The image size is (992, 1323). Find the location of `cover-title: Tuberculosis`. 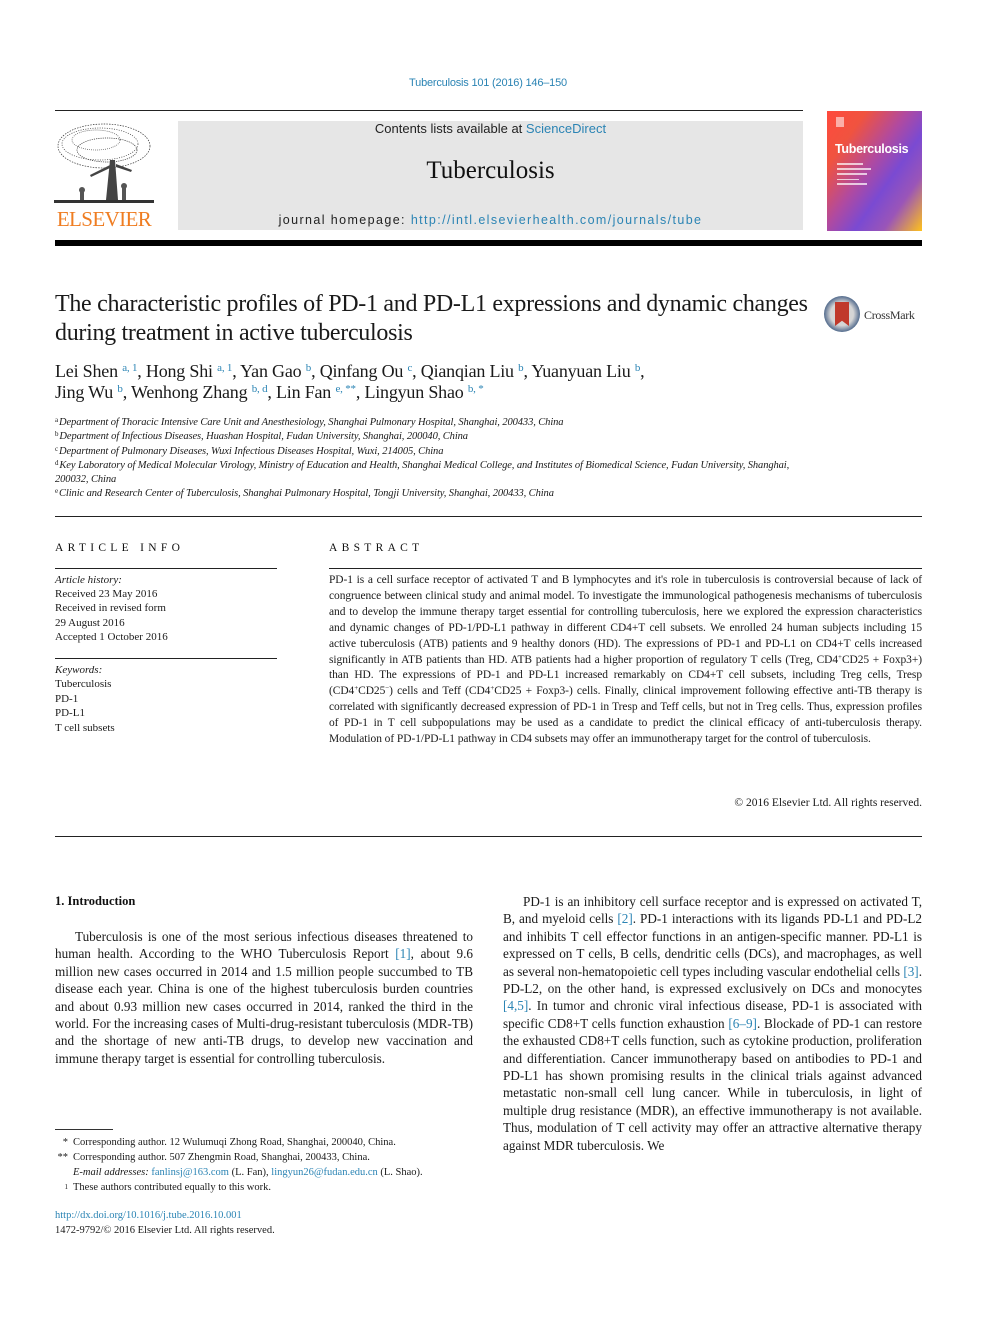

cover-title: Tuberculosis is located at coordinates (872, 149).